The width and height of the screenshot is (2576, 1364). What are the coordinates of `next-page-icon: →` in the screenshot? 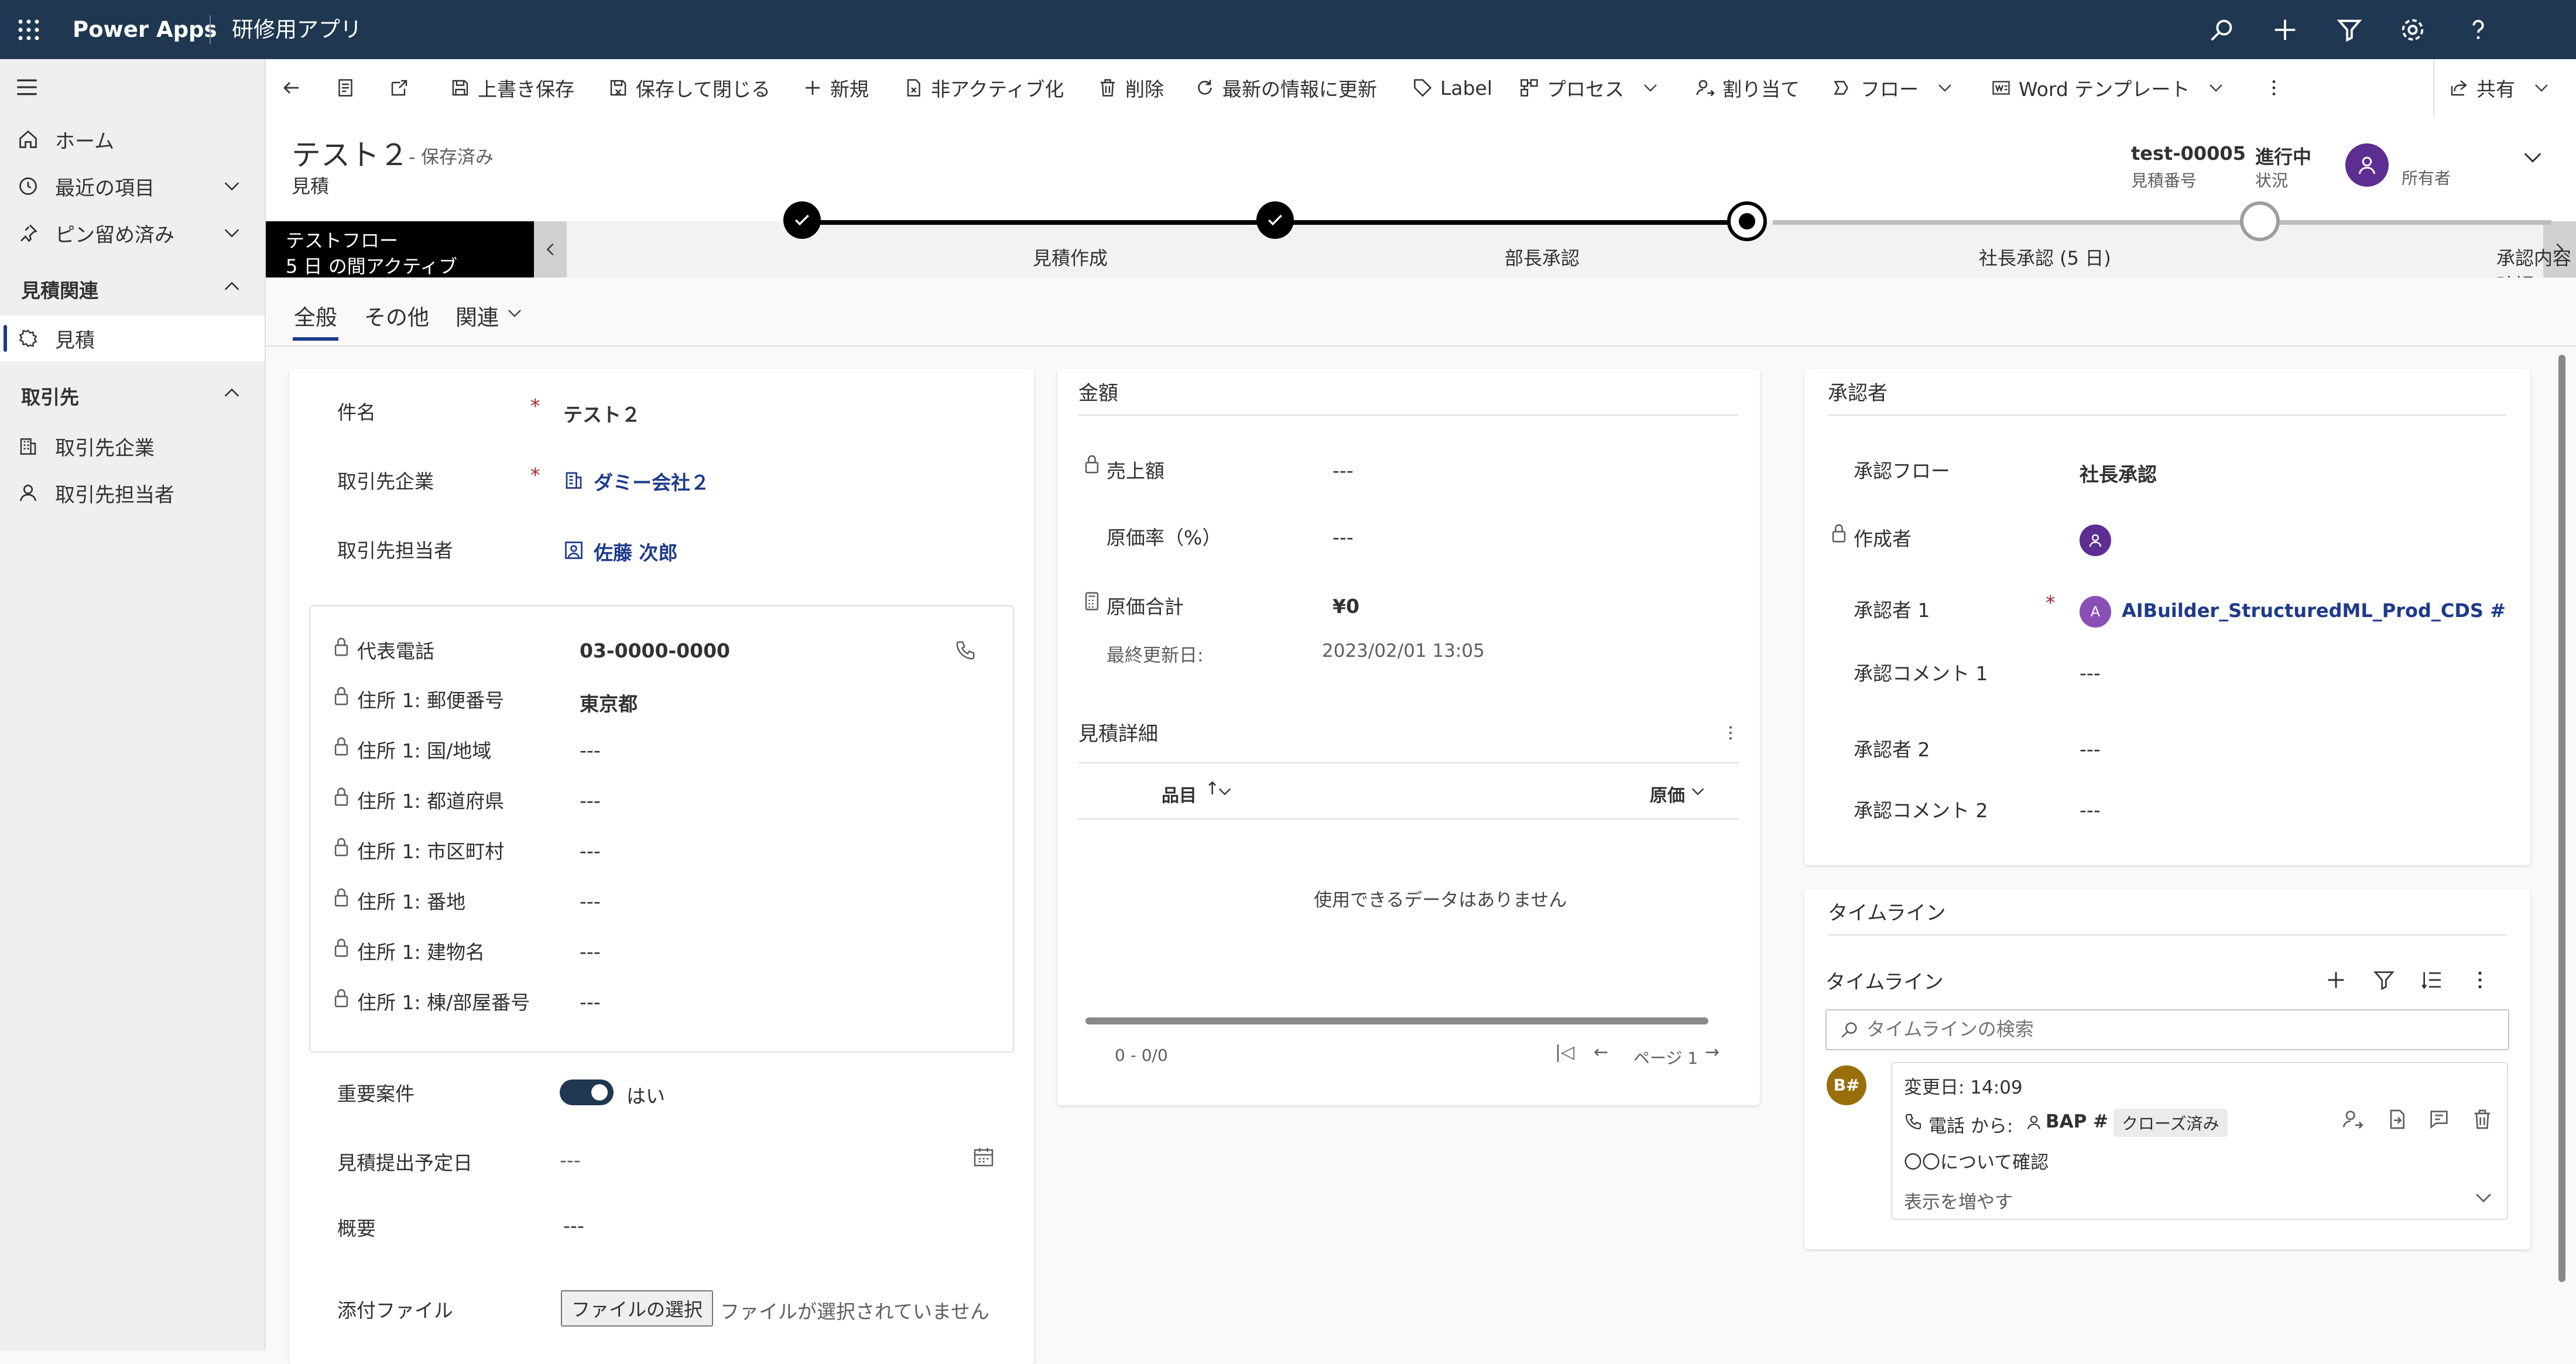 It's located at (1712, 1053).